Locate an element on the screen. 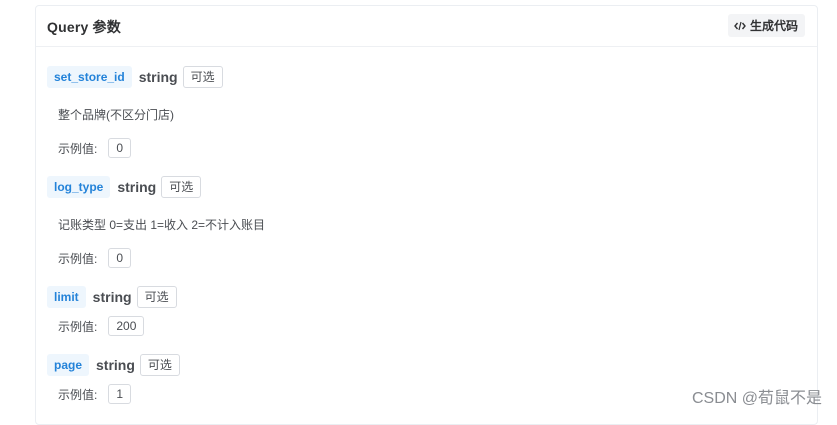  param-row-page: page string 可选 is located at coordinates (113, 365).